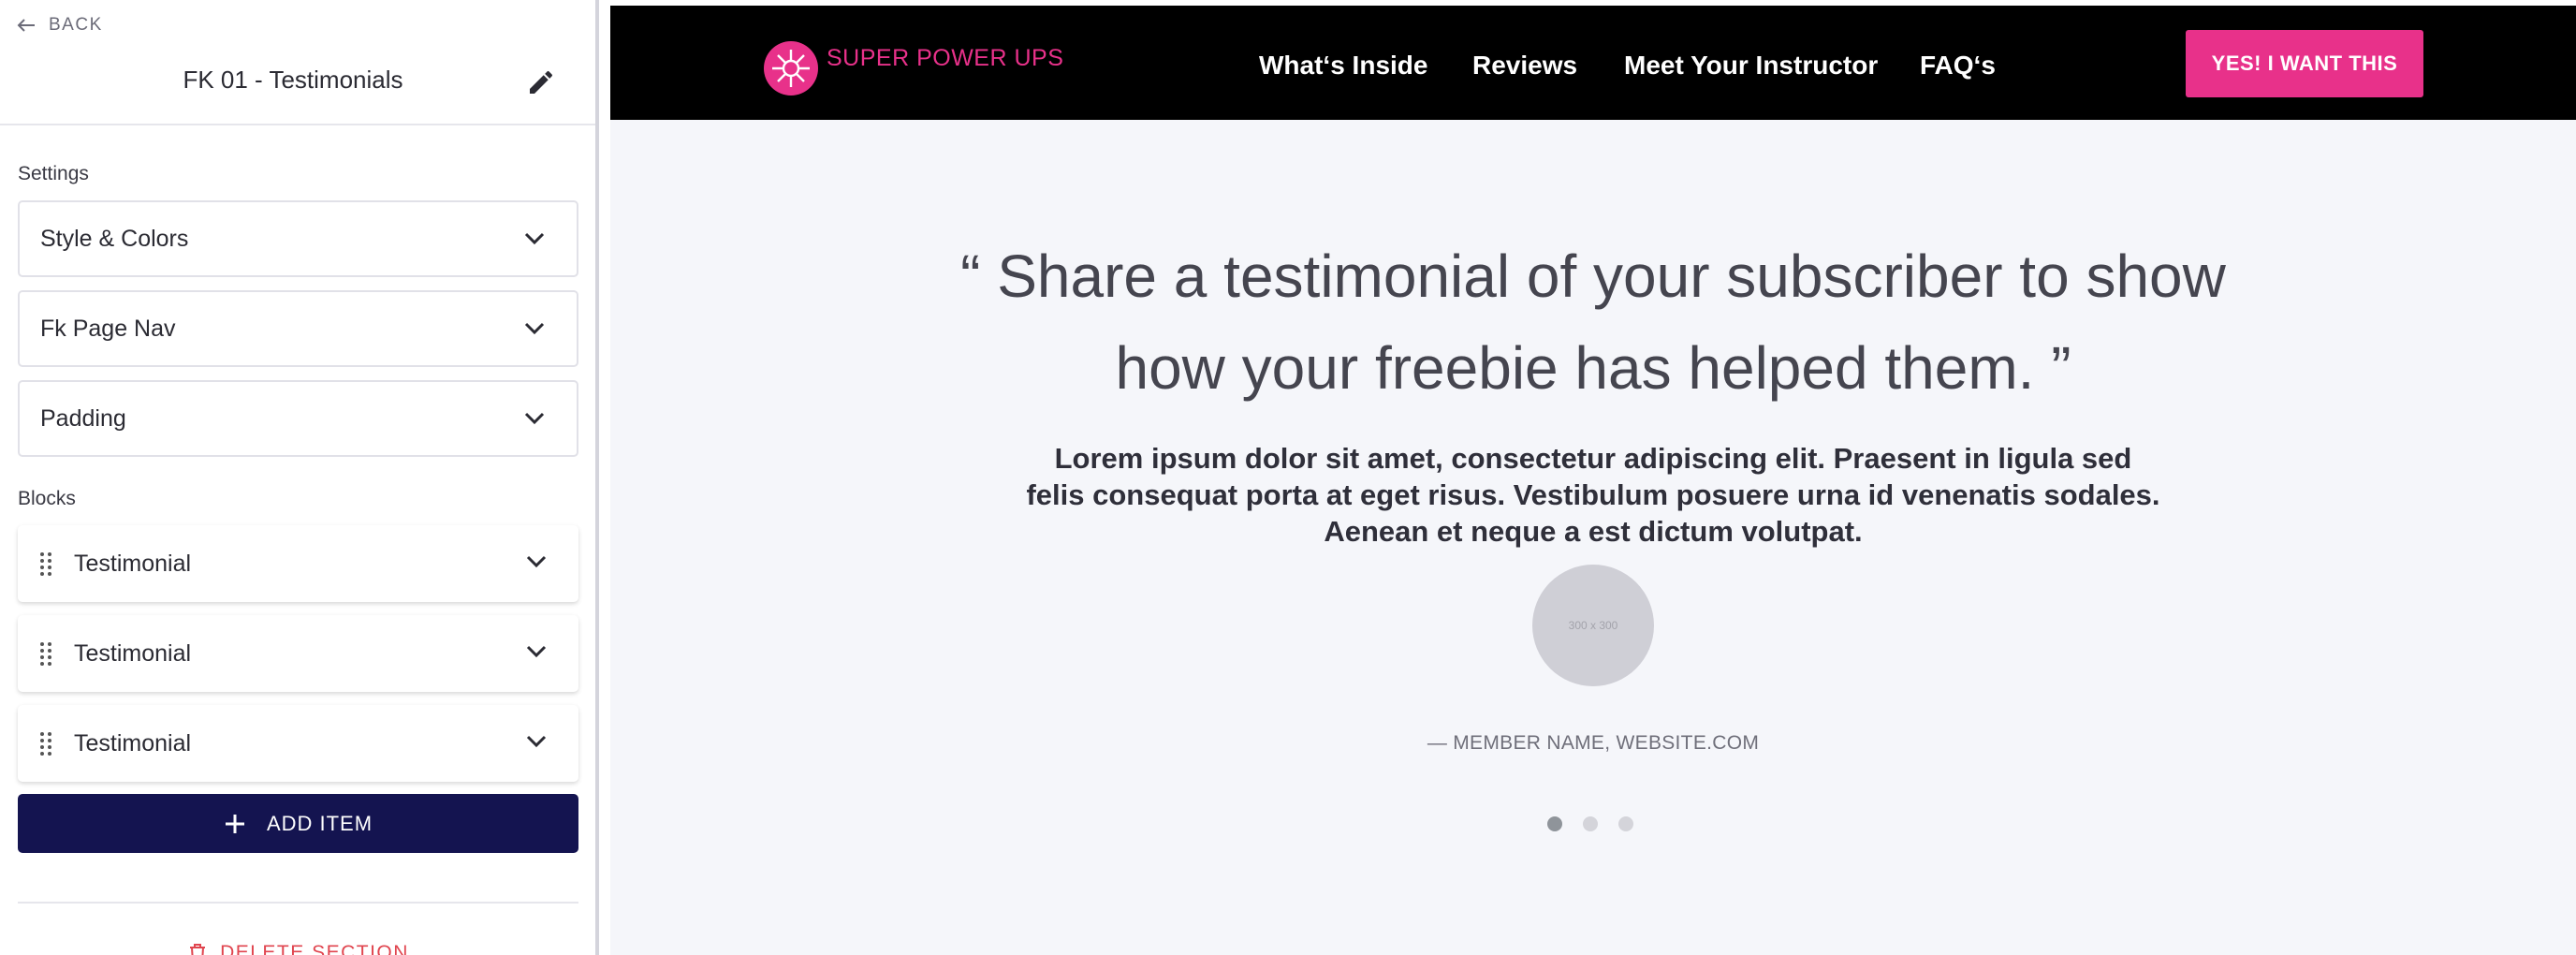  What do you see at coordinates (26, 25) in the screenshot?
I see `arrow-left-icon` at bounding box center [26, 25].